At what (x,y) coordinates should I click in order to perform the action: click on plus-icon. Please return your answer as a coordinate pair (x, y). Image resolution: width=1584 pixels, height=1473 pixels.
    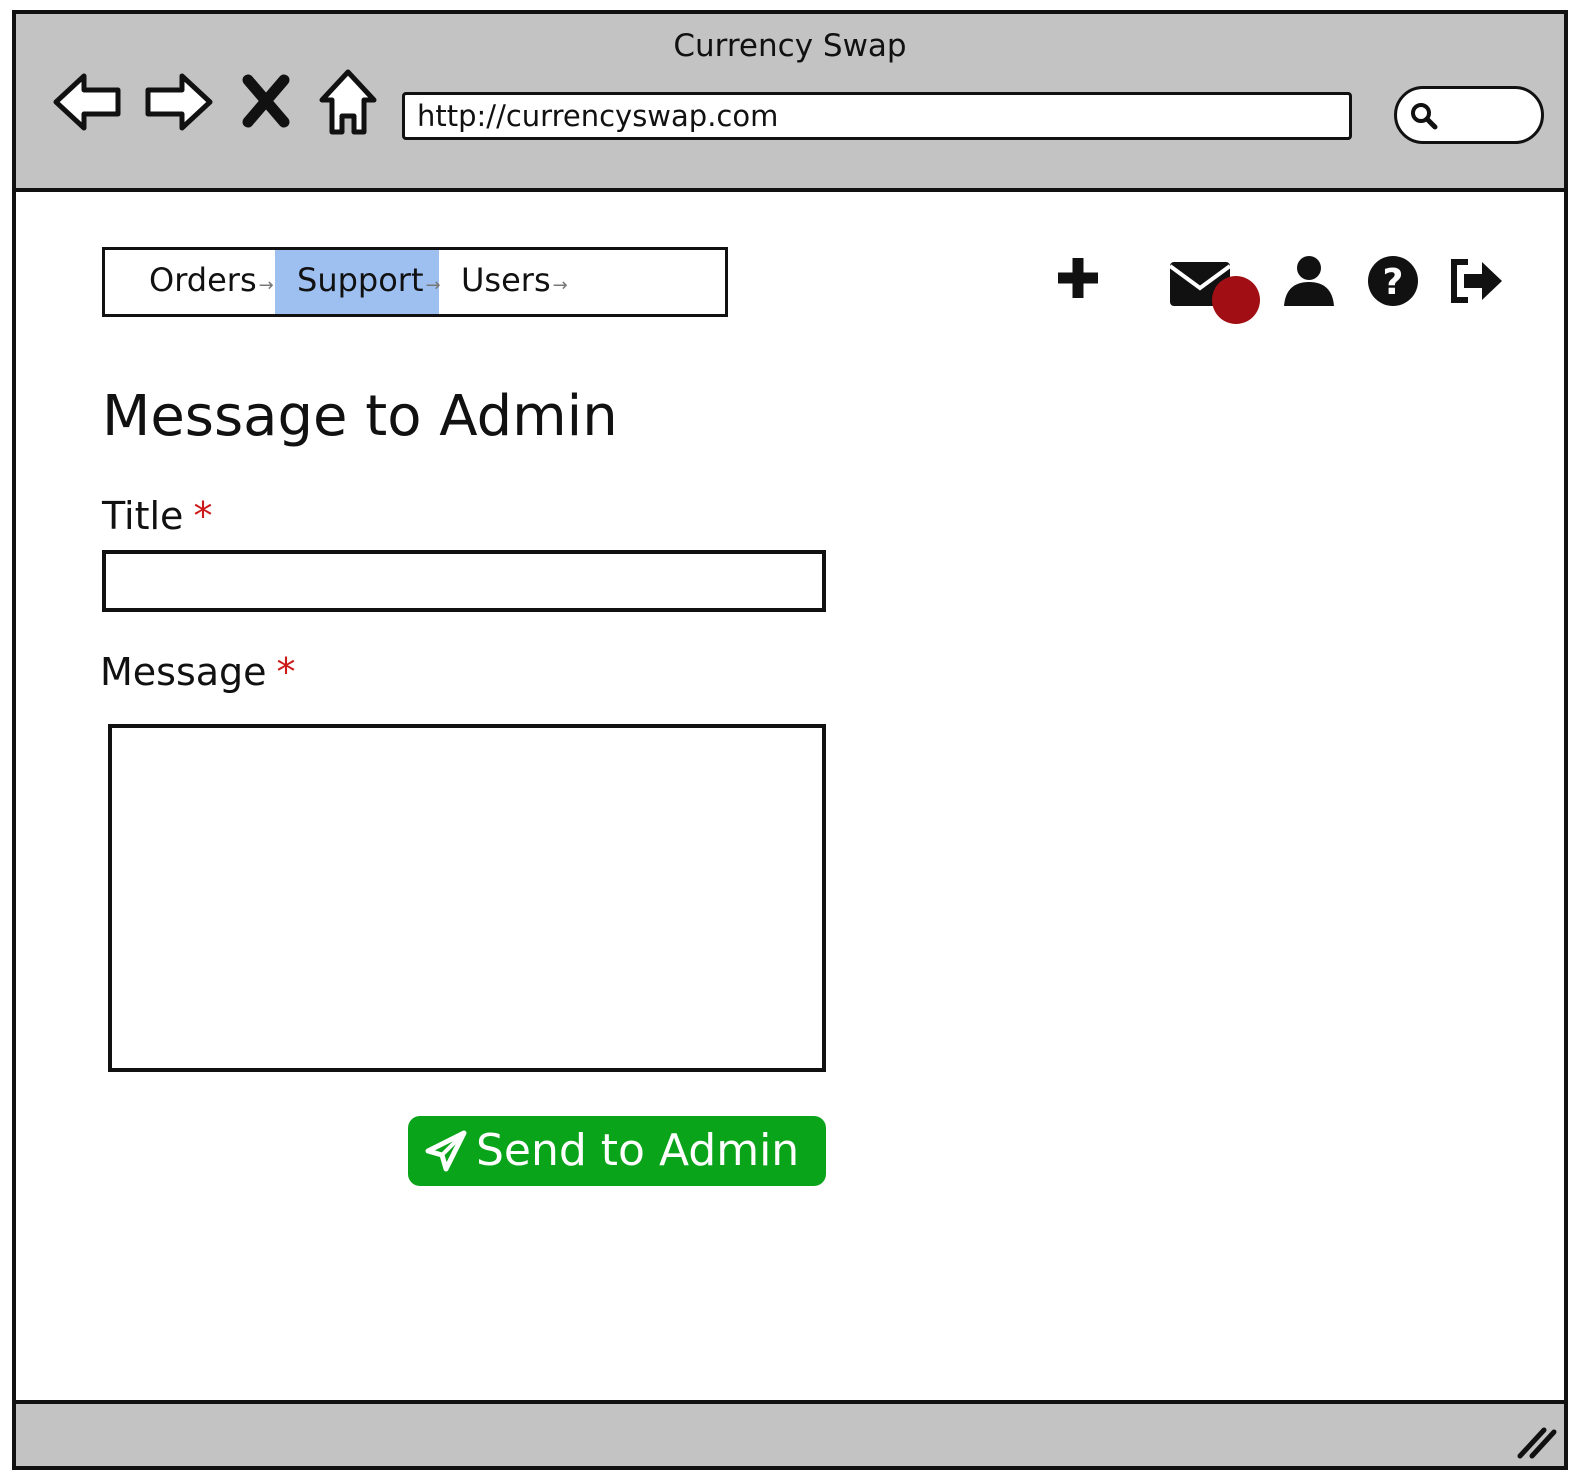
    Looking at the image, I should click on (1084, 284).